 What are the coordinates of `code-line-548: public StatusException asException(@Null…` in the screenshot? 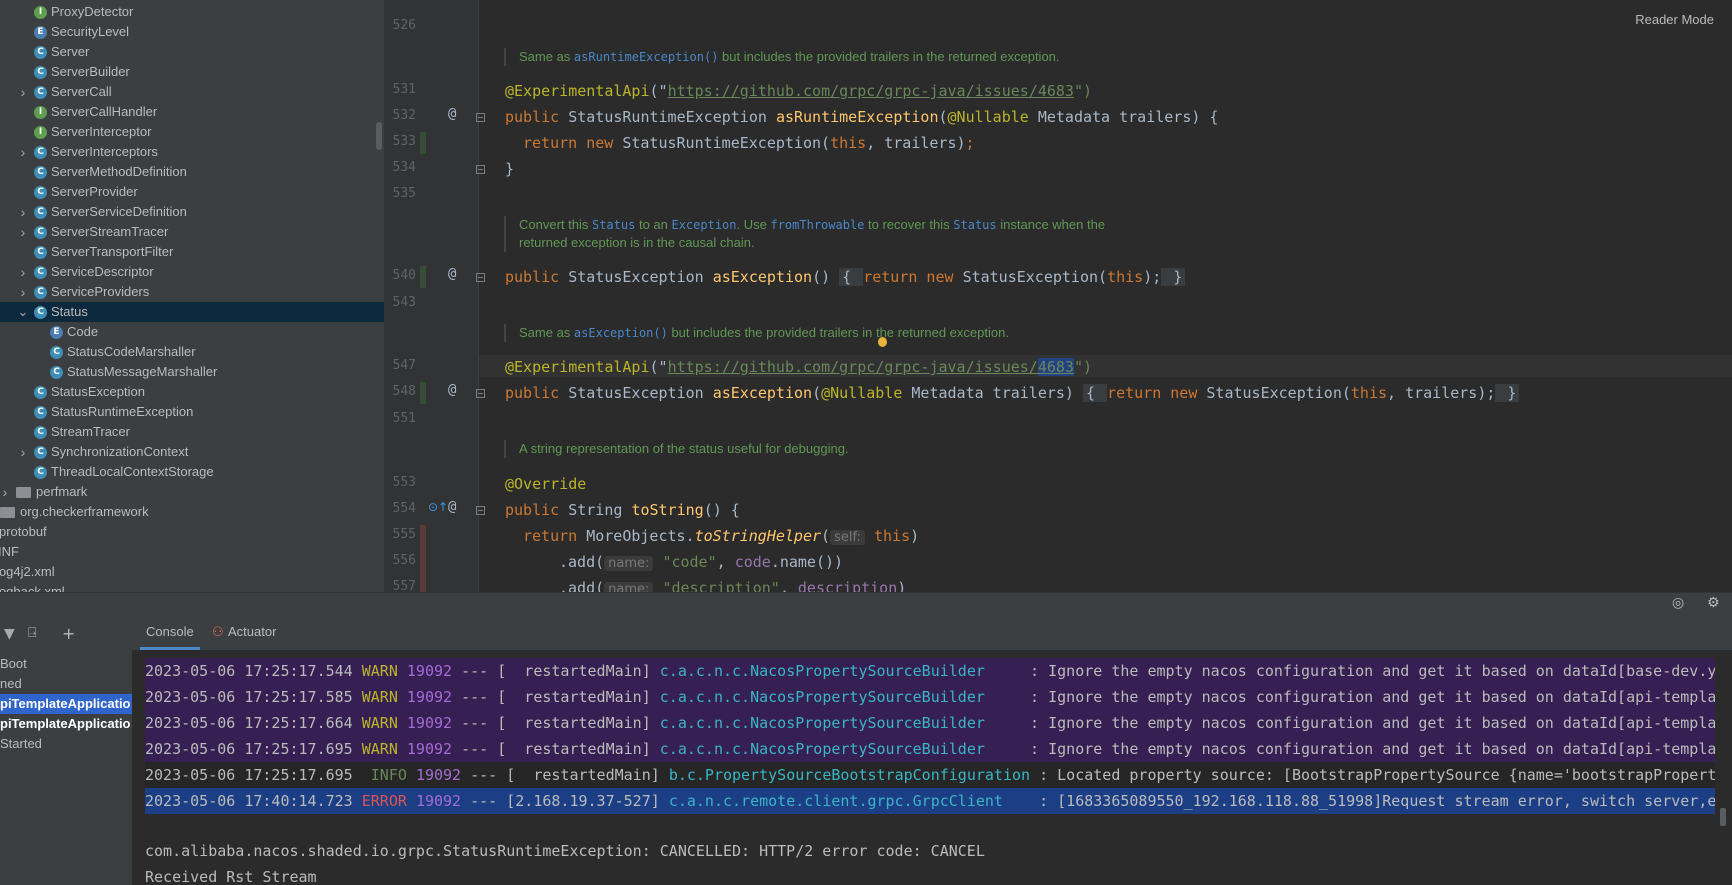 It's located at (1012, 393).